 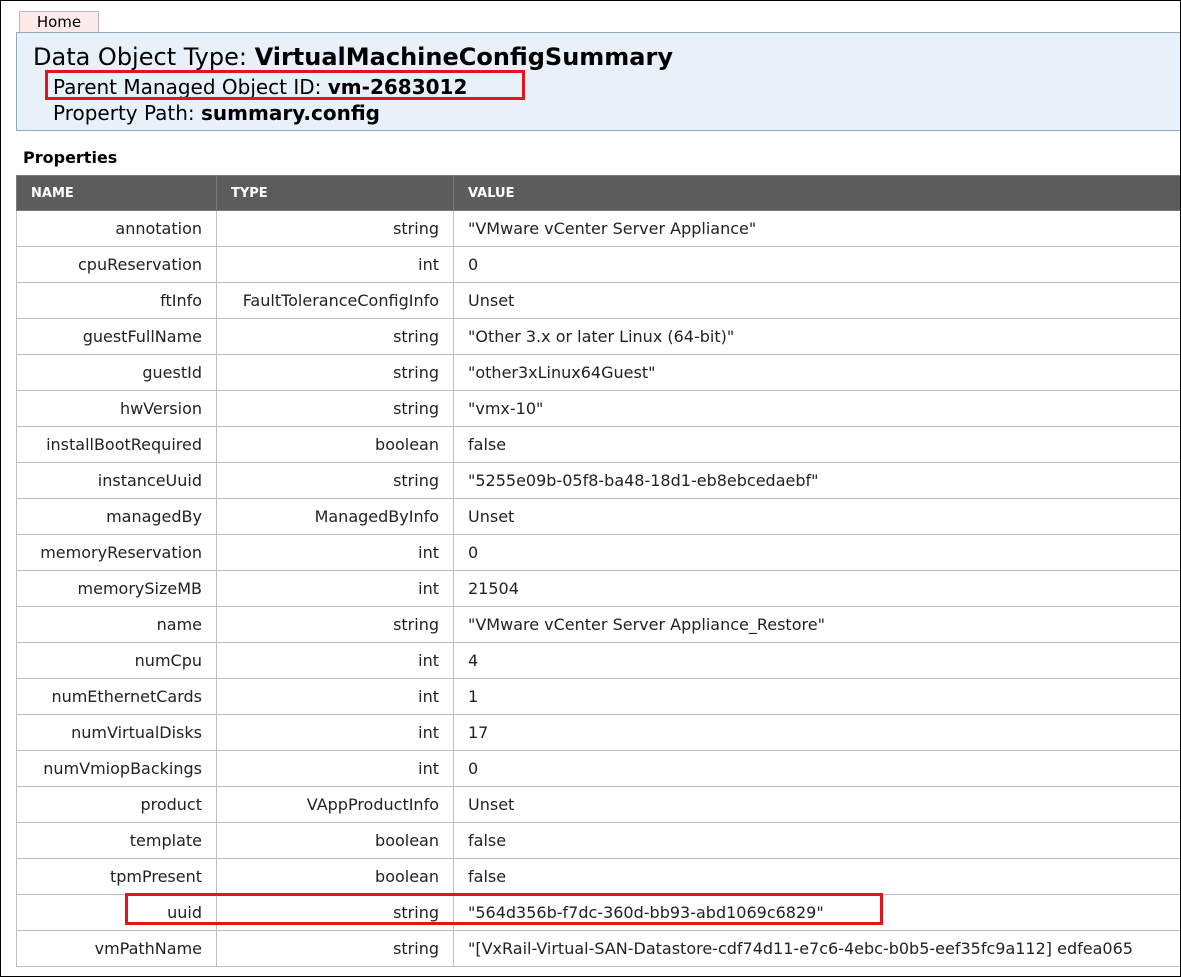 I want to click on table-row: numVmiopBackings int 0, so click(x=598, y=768).